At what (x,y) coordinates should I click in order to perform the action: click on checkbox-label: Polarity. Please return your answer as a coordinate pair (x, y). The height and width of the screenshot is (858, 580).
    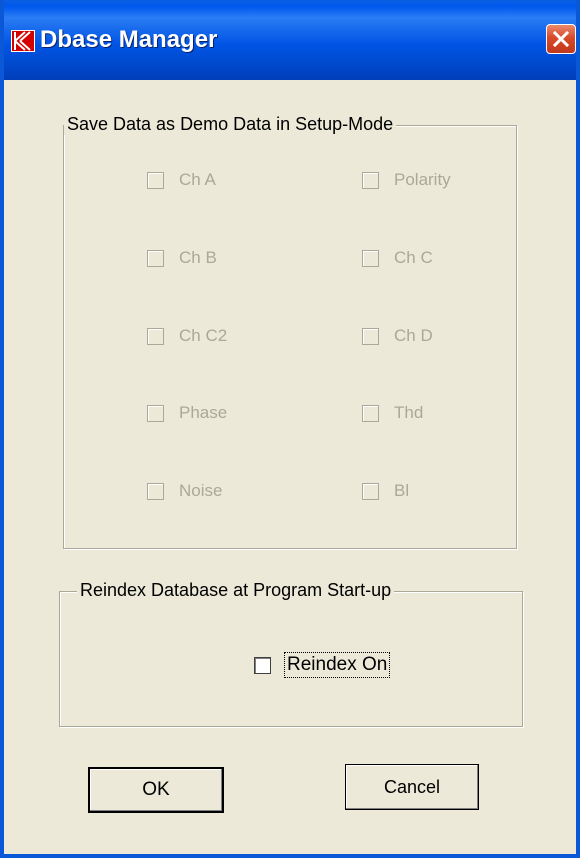
    Looking at the image, I should click on (422, 179).